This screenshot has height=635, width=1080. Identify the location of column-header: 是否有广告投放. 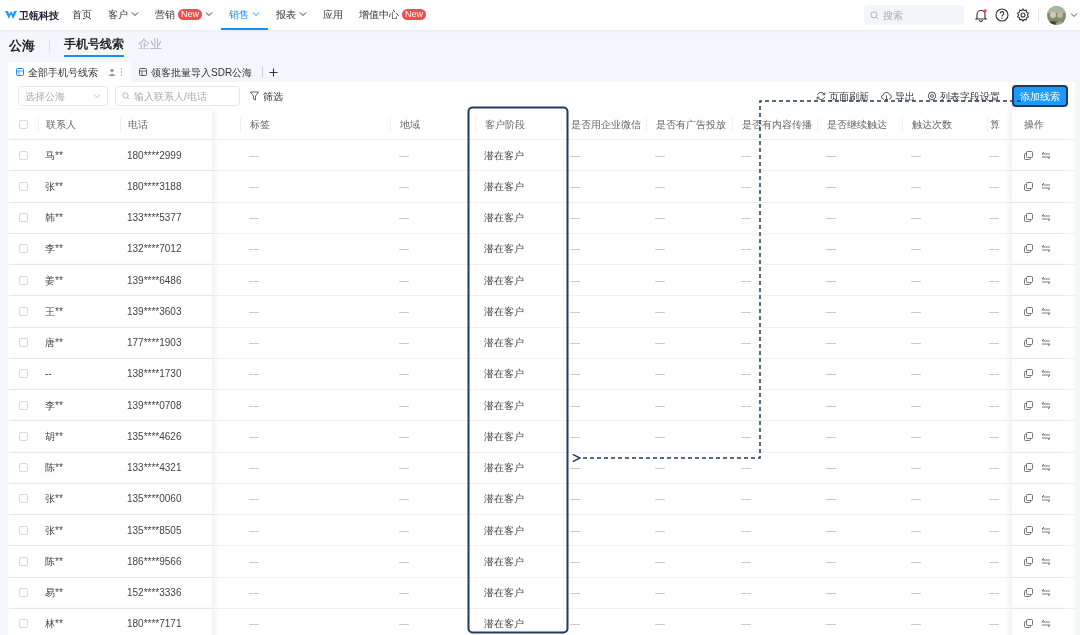
(690, 125).